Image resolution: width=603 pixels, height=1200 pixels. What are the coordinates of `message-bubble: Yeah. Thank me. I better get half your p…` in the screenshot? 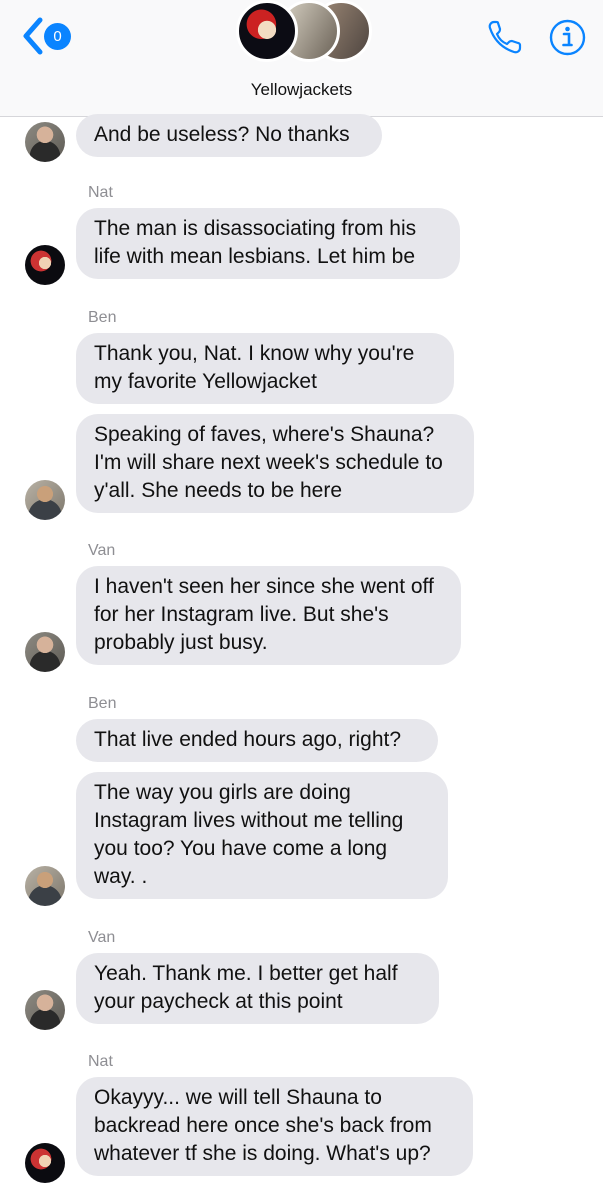 It's located at (257, 988).